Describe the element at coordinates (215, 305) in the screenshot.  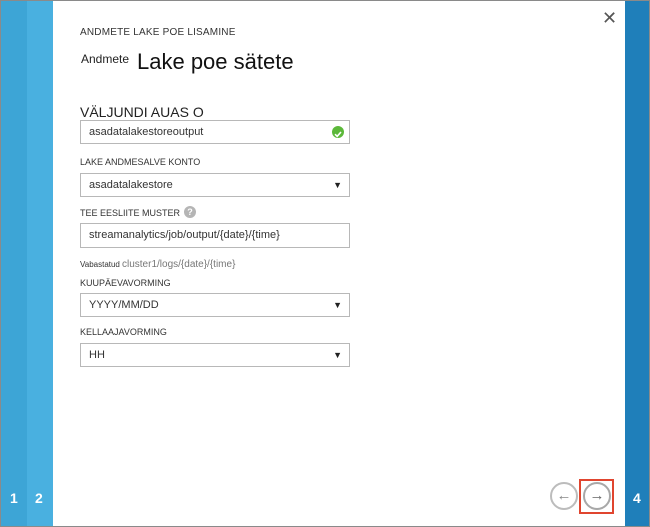
I see `date-format-select: YYYY/MM/DD ▼` at that location.